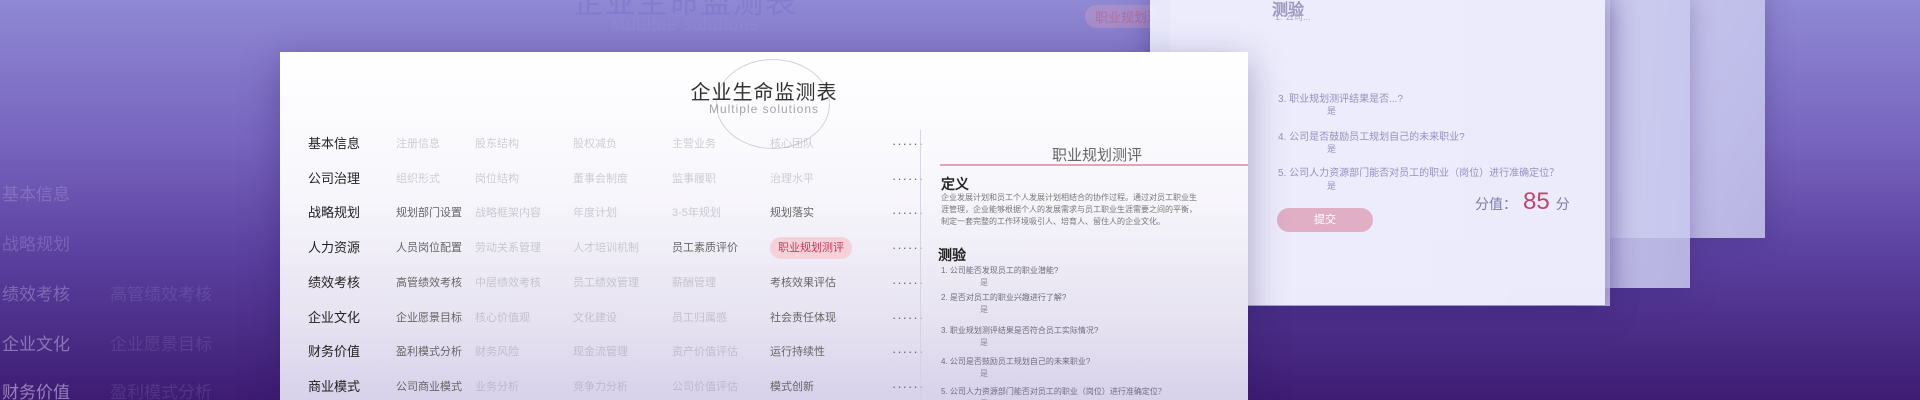  Describe the element at coordinates (429, 248) in the screenshot. I see `category-item: 人员岗位配置` at that location.